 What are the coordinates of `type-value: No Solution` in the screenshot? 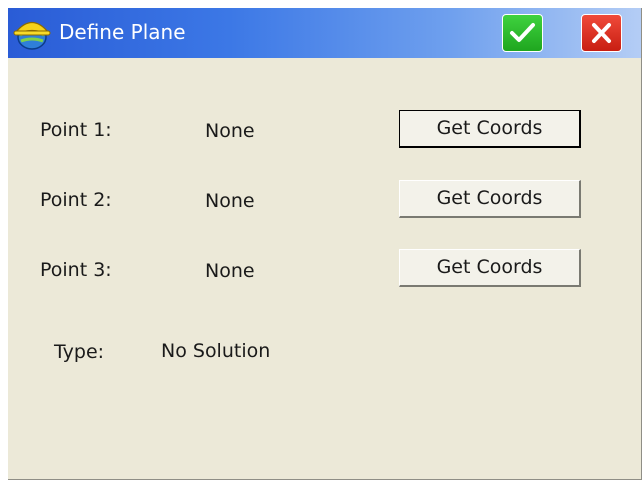 It's located at (216, 351).